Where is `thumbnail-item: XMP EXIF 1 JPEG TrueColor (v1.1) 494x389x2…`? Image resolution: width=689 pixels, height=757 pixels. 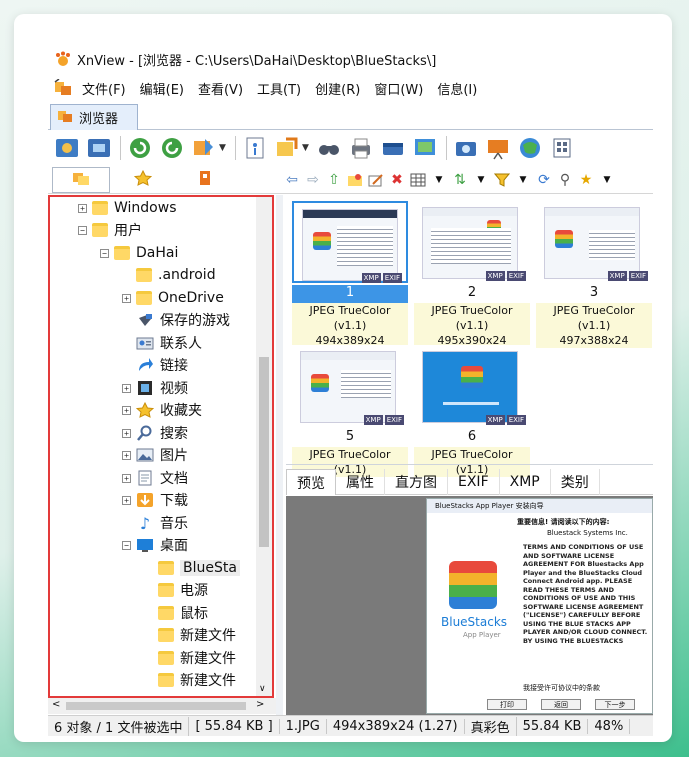
thumbnail-item: XMP EXIF 1 JPEG TrueColor (v1.1) 494x389x2… is located at coordinates (350, 274).